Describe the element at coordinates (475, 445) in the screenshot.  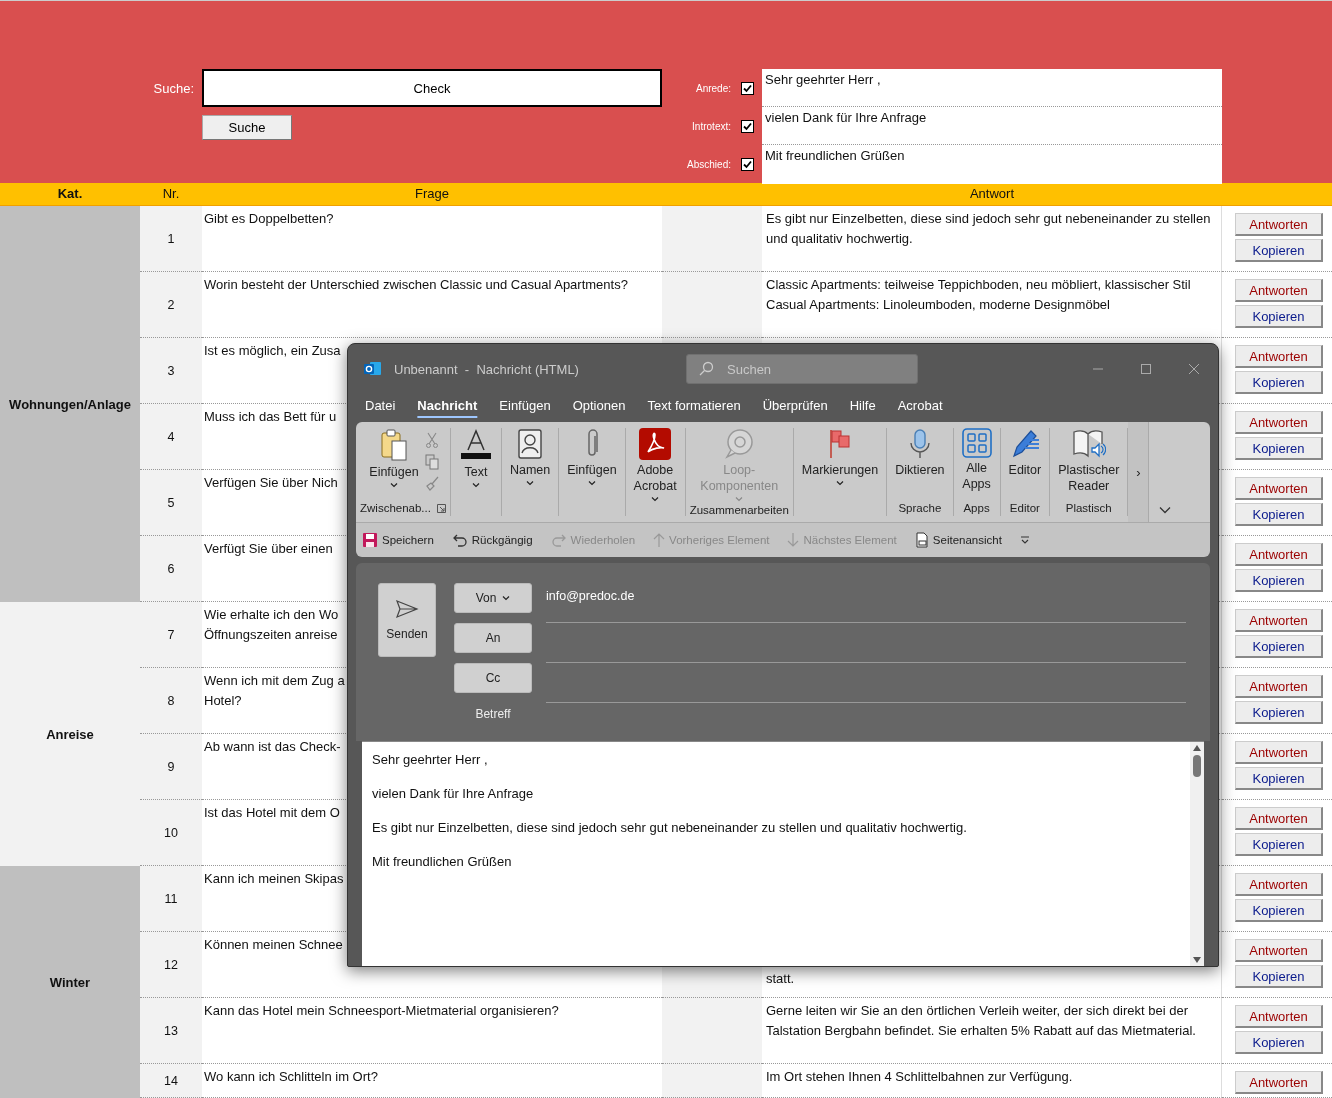
I see `font-color-icon` at that location.